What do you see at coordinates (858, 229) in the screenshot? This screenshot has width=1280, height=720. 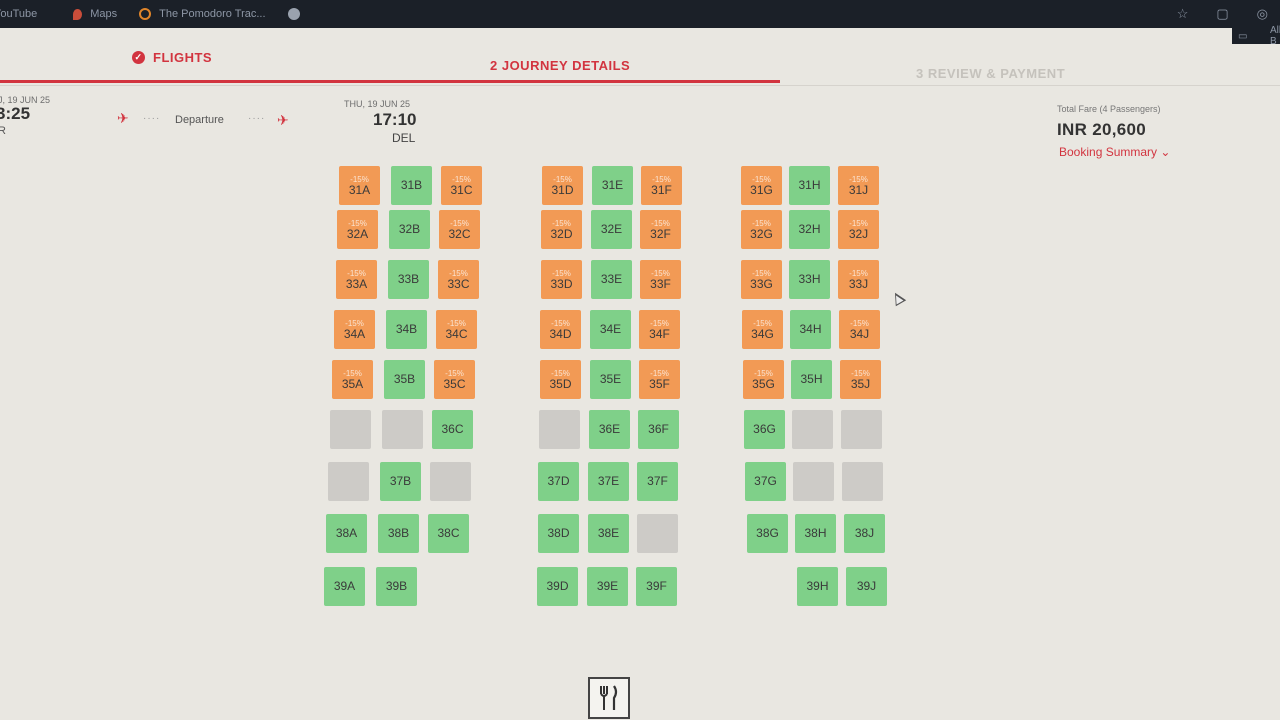 I see `seat-32j: -15% 32J` at bounding box center [858, 229].